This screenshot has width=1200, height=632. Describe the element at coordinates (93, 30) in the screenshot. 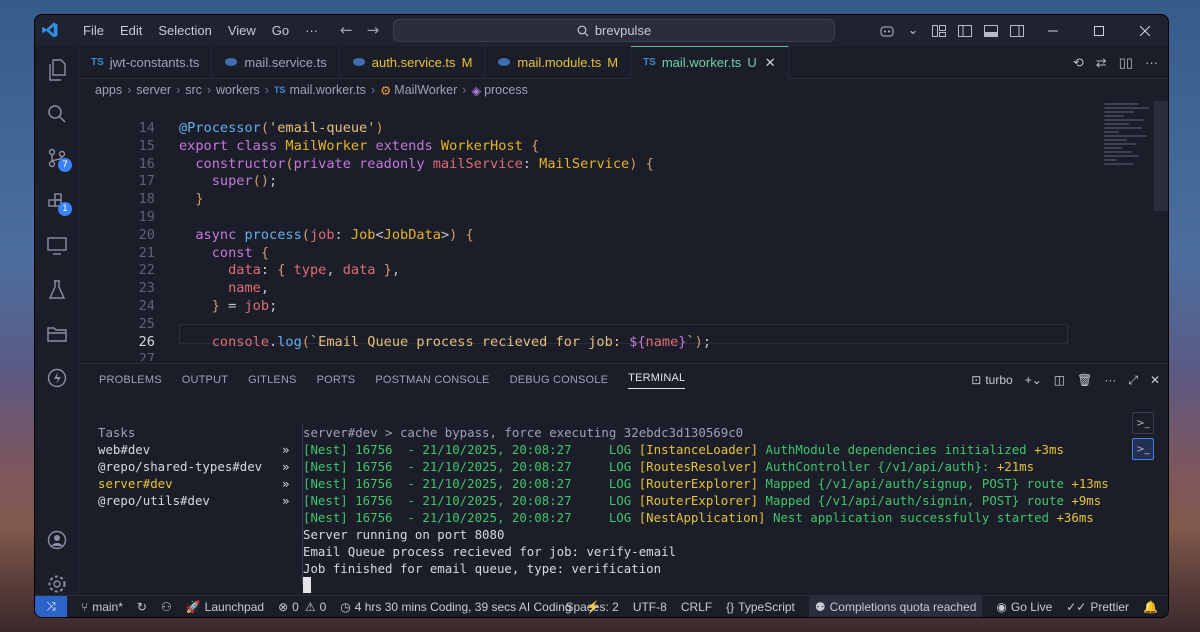

I see `menu-file: File` at that location.